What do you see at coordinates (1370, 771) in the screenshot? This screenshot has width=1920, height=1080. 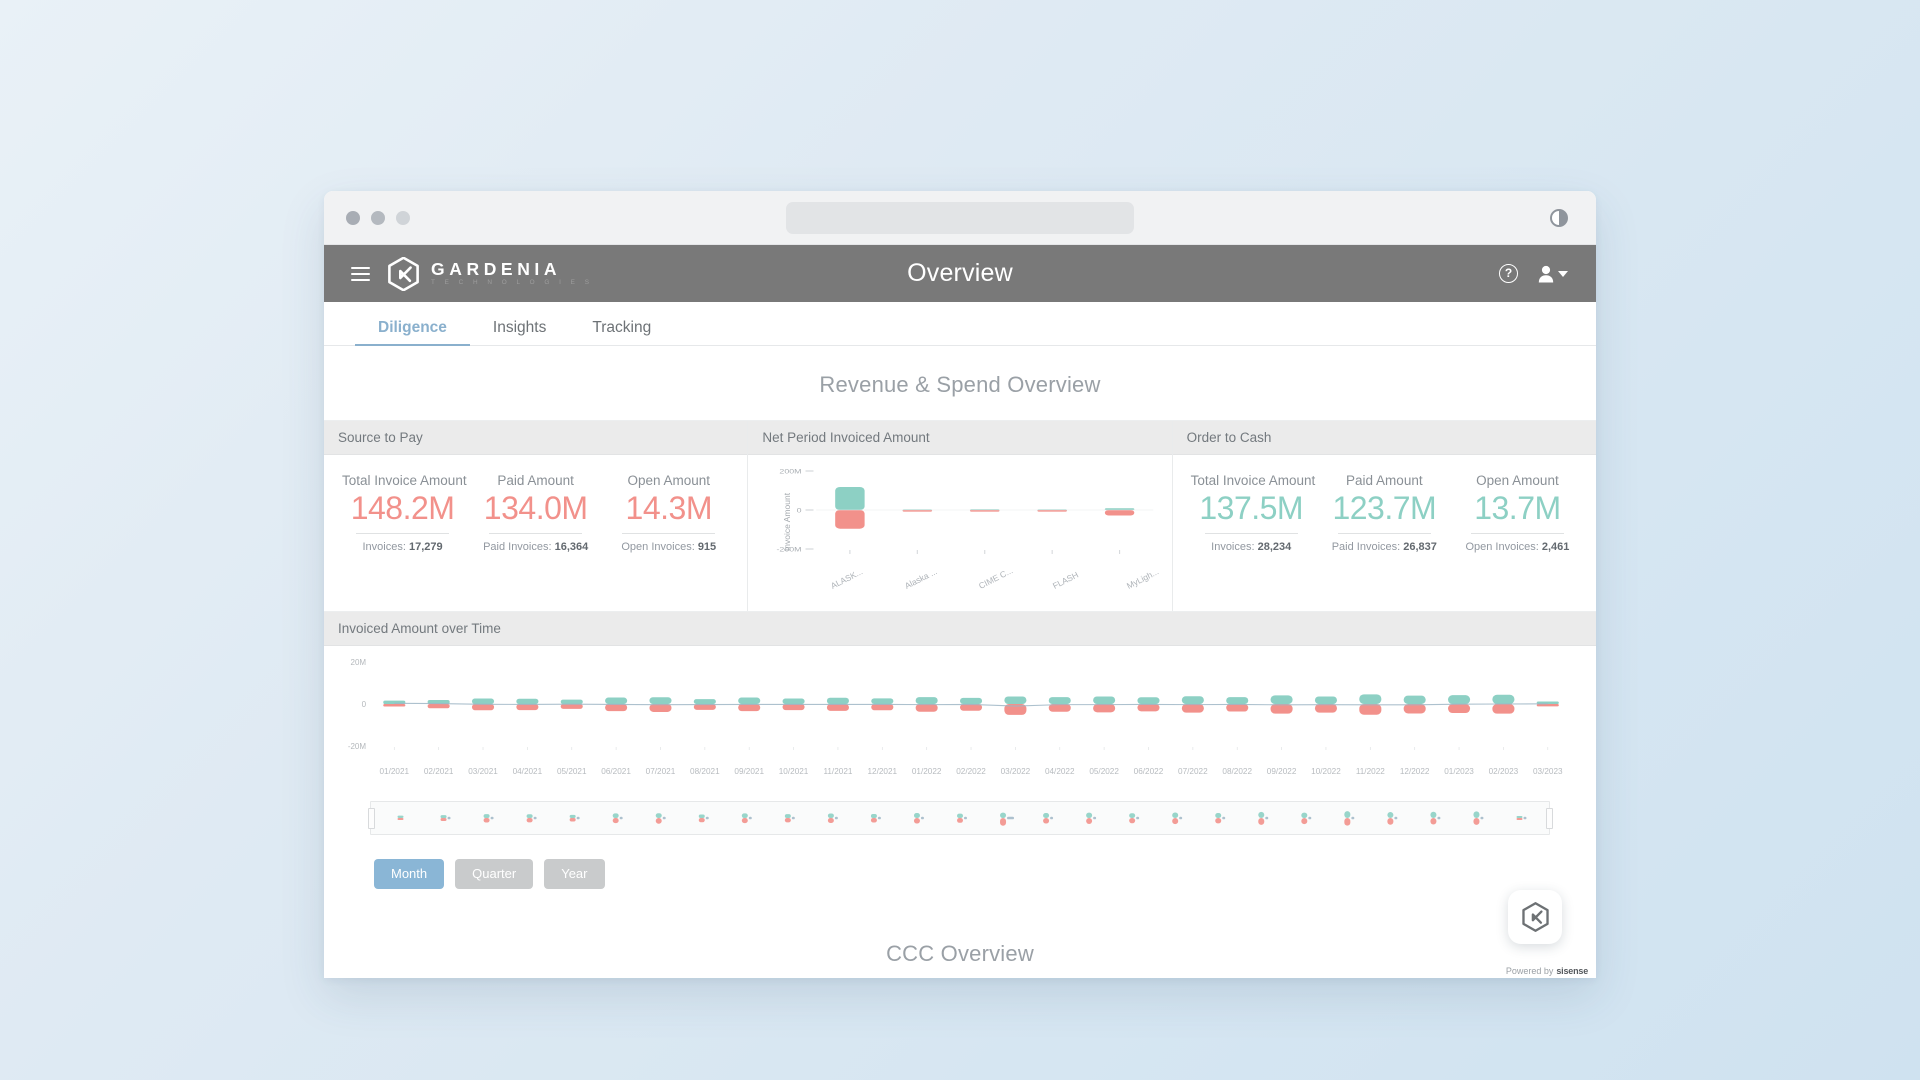 I see `x-axis-tick-label: 11/2022` at bounding box center [1370, 771].